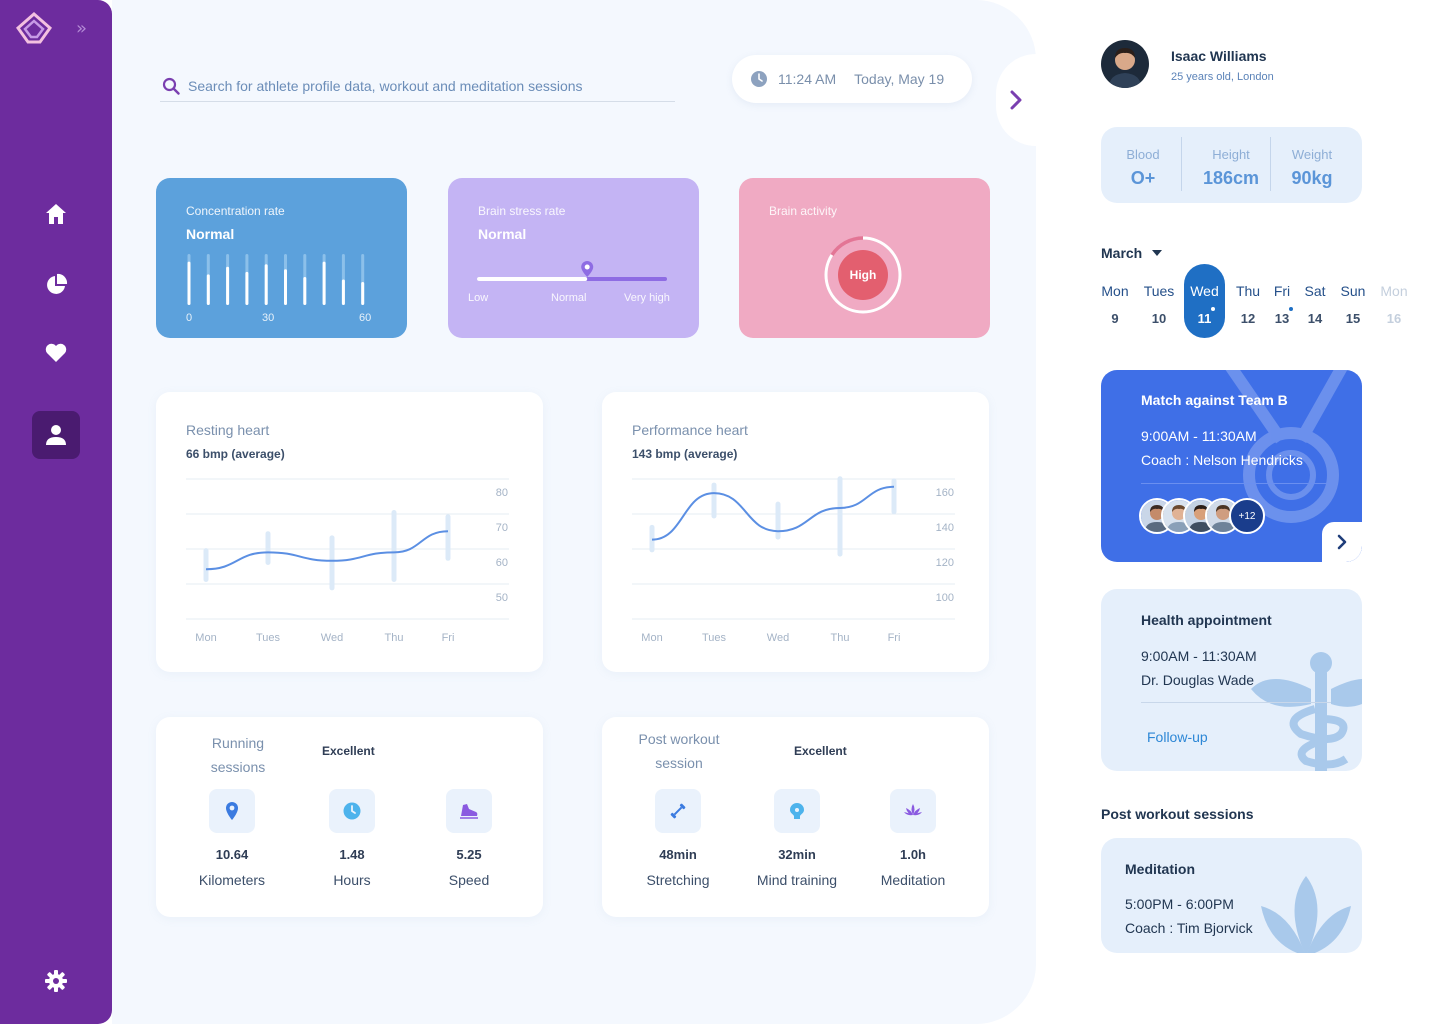 This screenshot has height=1024, width=1440. I want to click on nav-health, so click(56, 353).